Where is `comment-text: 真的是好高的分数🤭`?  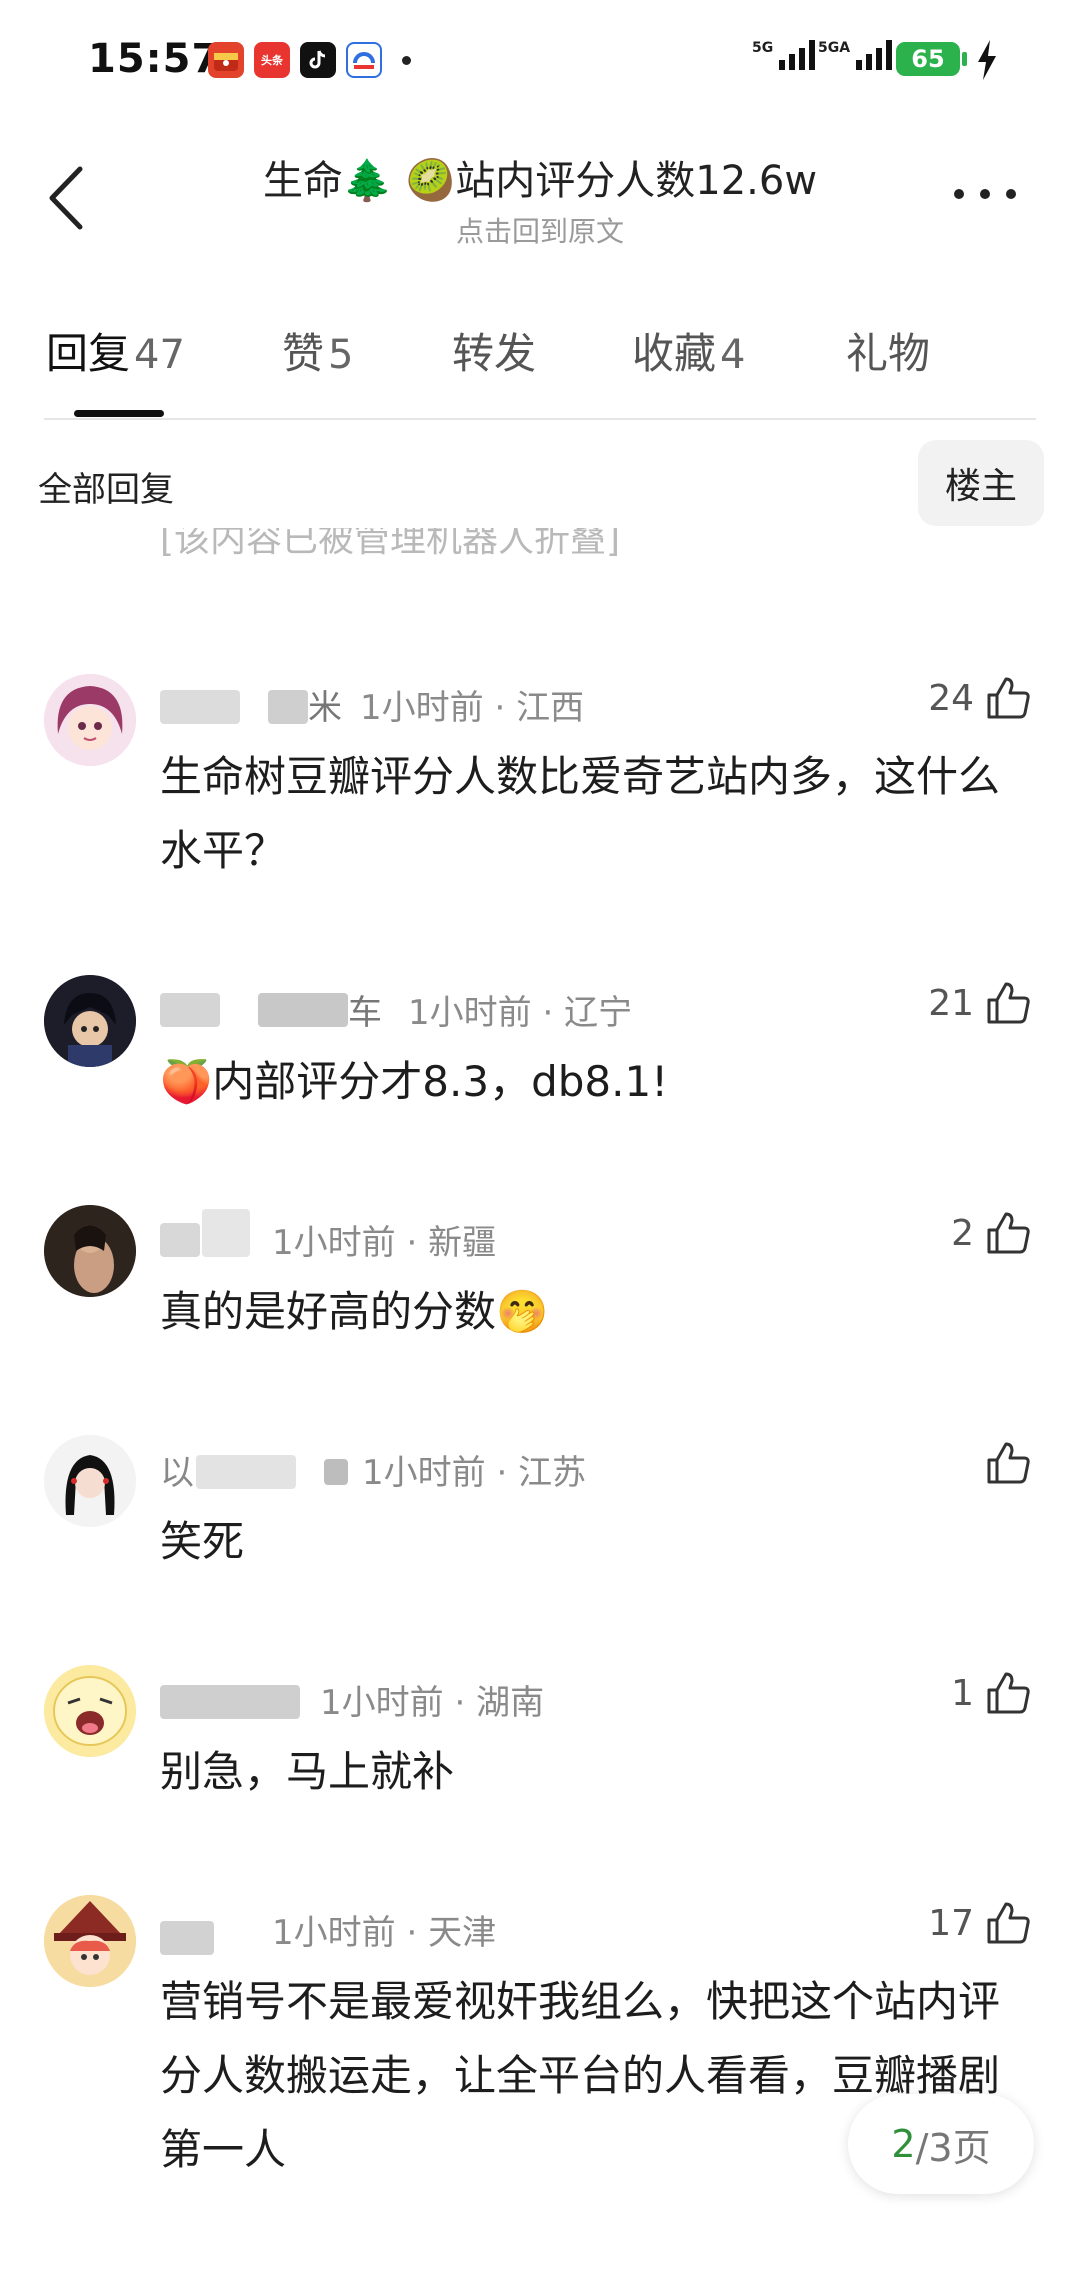 comment-text: 真的是好高的分数🤭 is located at coordinates (354, 1311).